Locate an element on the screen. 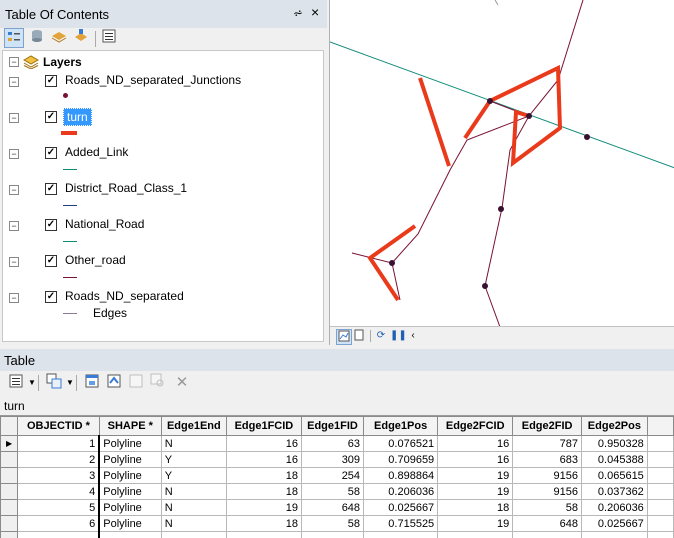  cell: 0.076521 is located at coordinates (401, 444).